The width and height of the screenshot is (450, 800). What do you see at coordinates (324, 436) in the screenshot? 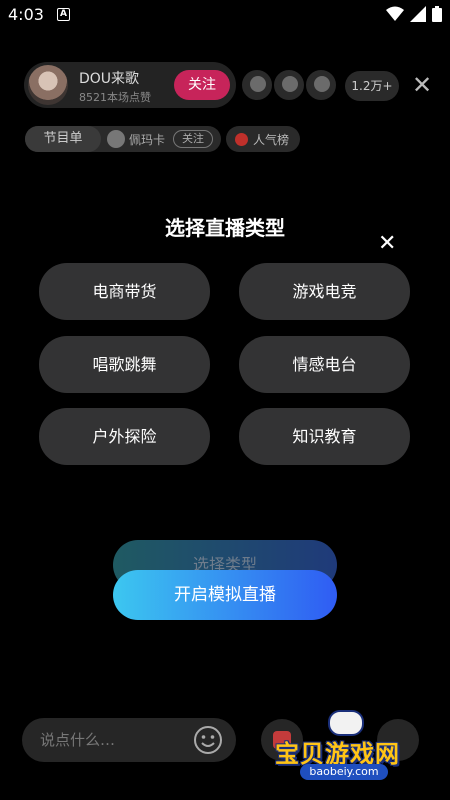
I see `type-education-button: 知识教育` at bounding box center [324, 436].